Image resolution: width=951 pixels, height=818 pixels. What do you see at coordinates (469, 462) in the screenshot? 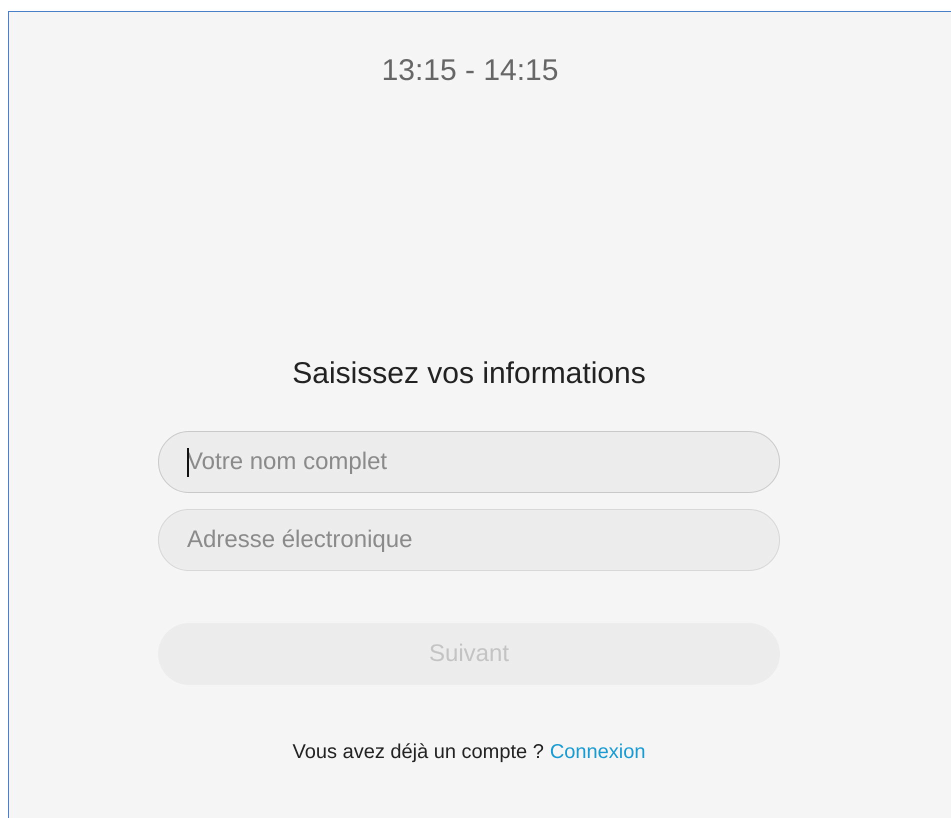
I see `input-field: Votre nom complet` at bounding box center [469, 462].